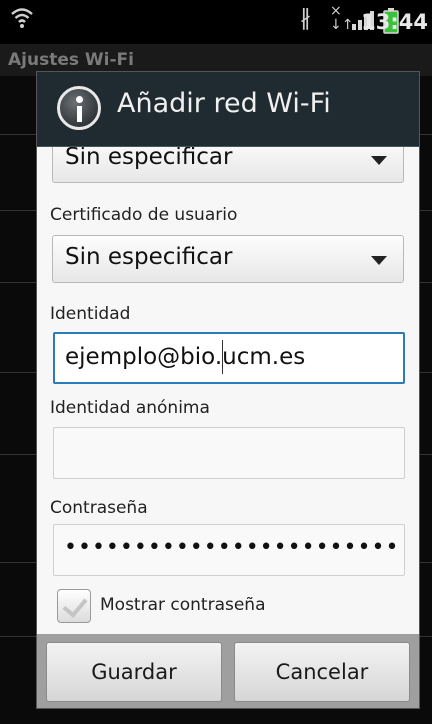 The image size is (432, 724). What do you see at coordinates (144, 215) in the screenshot?
I see `user-certificate-label: Certificado de usuario` at bounding box center [144, 215].